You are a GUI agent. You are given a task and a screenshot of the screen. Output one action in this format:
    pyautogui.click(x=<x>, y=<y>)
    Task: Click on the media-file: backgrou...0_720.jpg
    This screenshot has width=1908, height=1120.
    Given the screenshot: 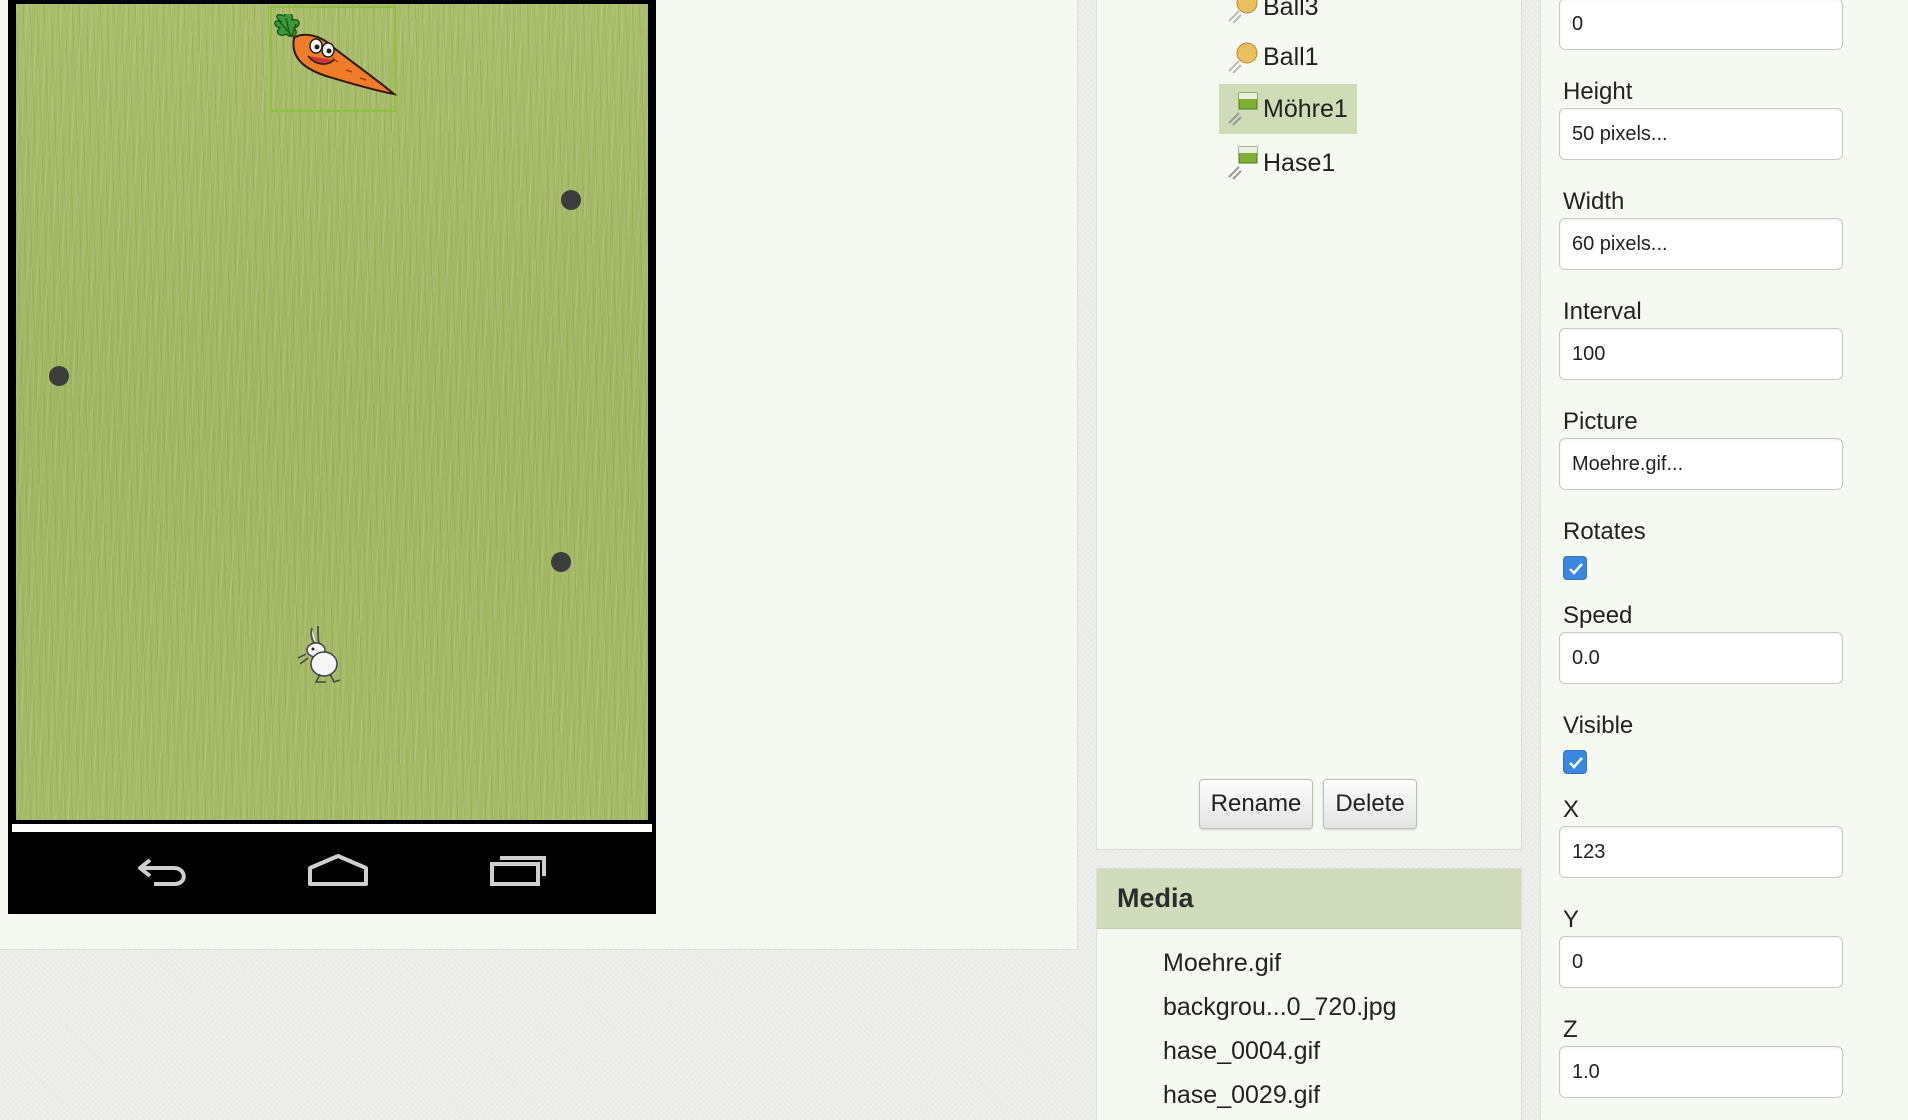 What is the action you would take?
    pyautogui.click(x=1280, y=1007)
    